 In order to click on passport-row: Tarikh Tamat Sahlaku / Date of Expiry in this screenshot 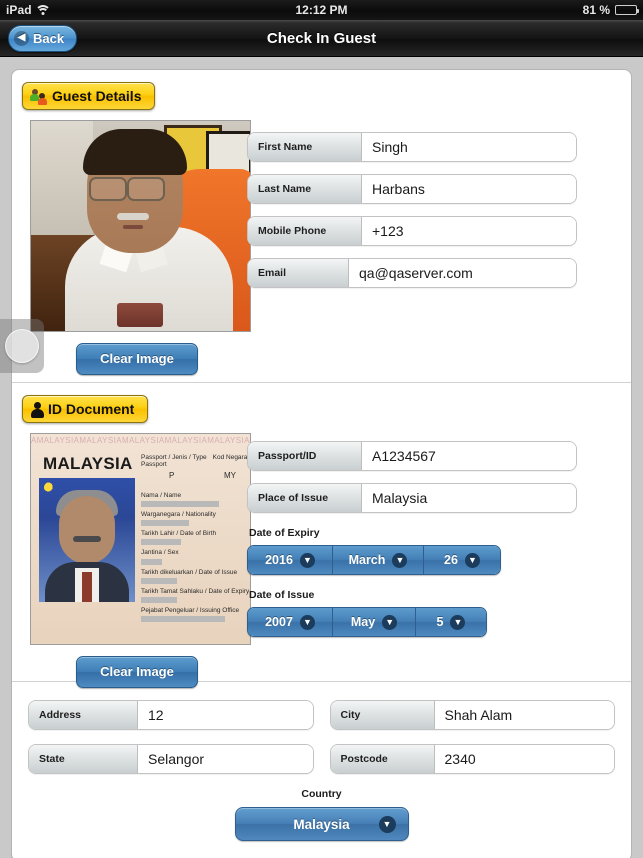, I will do `click(195, 595)`.